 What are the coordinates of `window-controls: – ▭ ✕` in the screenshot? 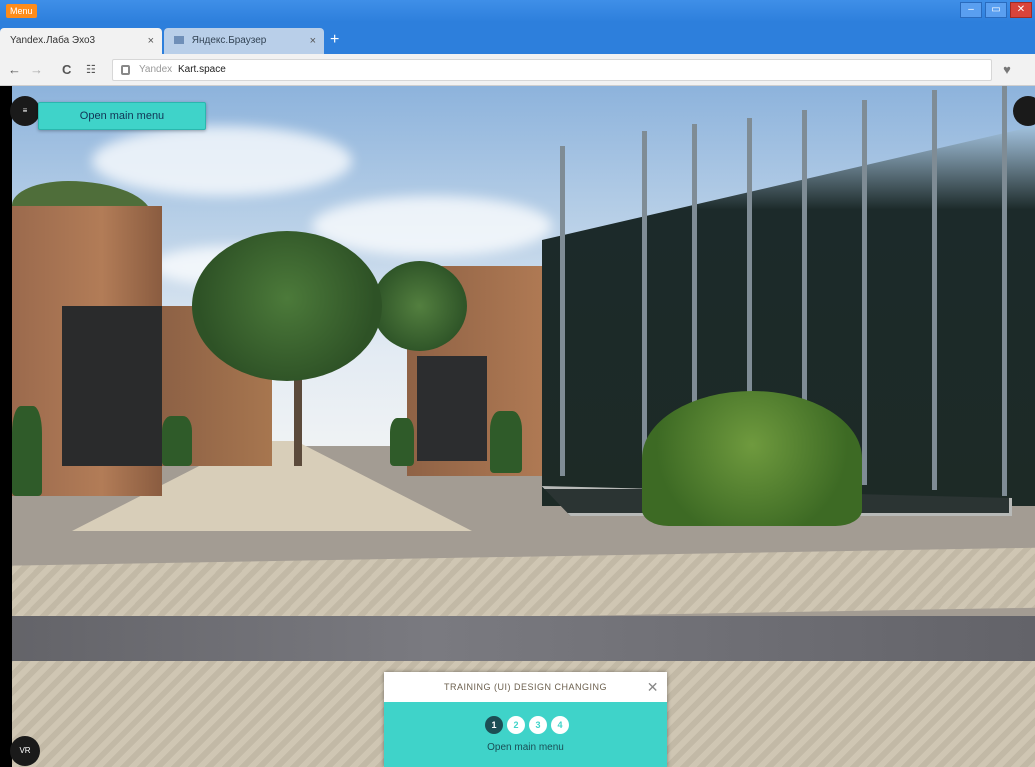 It's located at (997, 11).